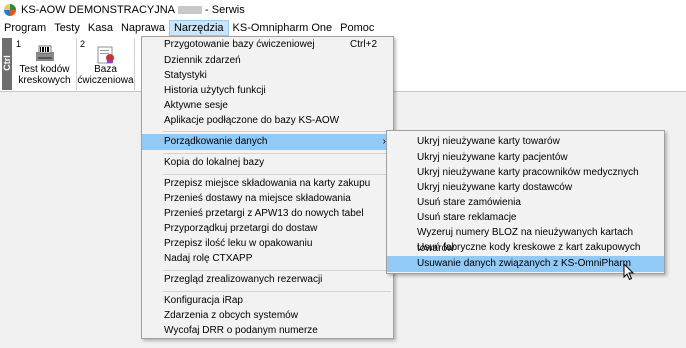 This screenshot has height=348, width=686. What do you see at coordinates (67, 28) in the screenshot?
I see `menu-testy: Testy` at bounding box center [67, 28].